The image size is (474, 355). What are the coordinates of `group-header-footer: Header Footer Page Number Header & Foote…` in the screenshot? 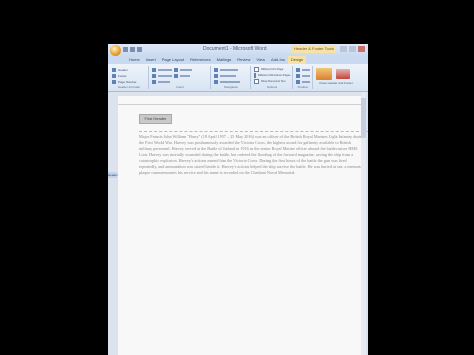 It's located at (129, 77).